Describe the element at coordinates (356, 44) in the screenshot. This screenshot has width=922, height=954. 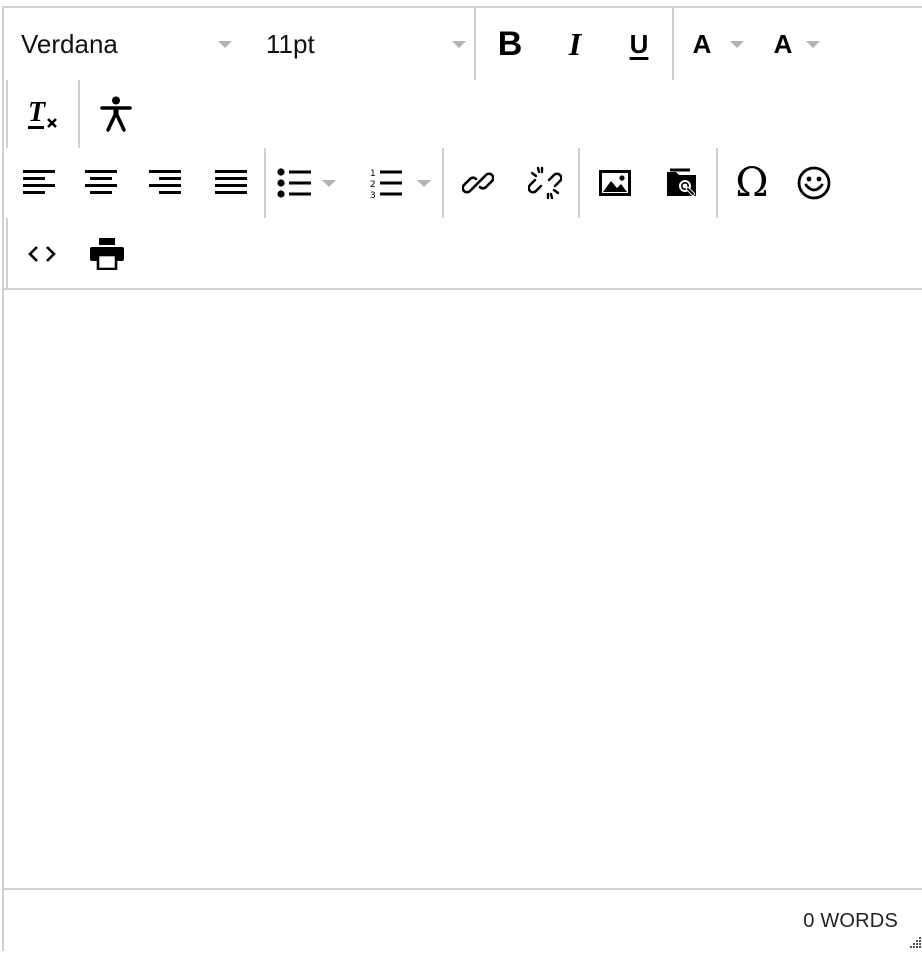
I see `font-size-select: 11pt` at that location.